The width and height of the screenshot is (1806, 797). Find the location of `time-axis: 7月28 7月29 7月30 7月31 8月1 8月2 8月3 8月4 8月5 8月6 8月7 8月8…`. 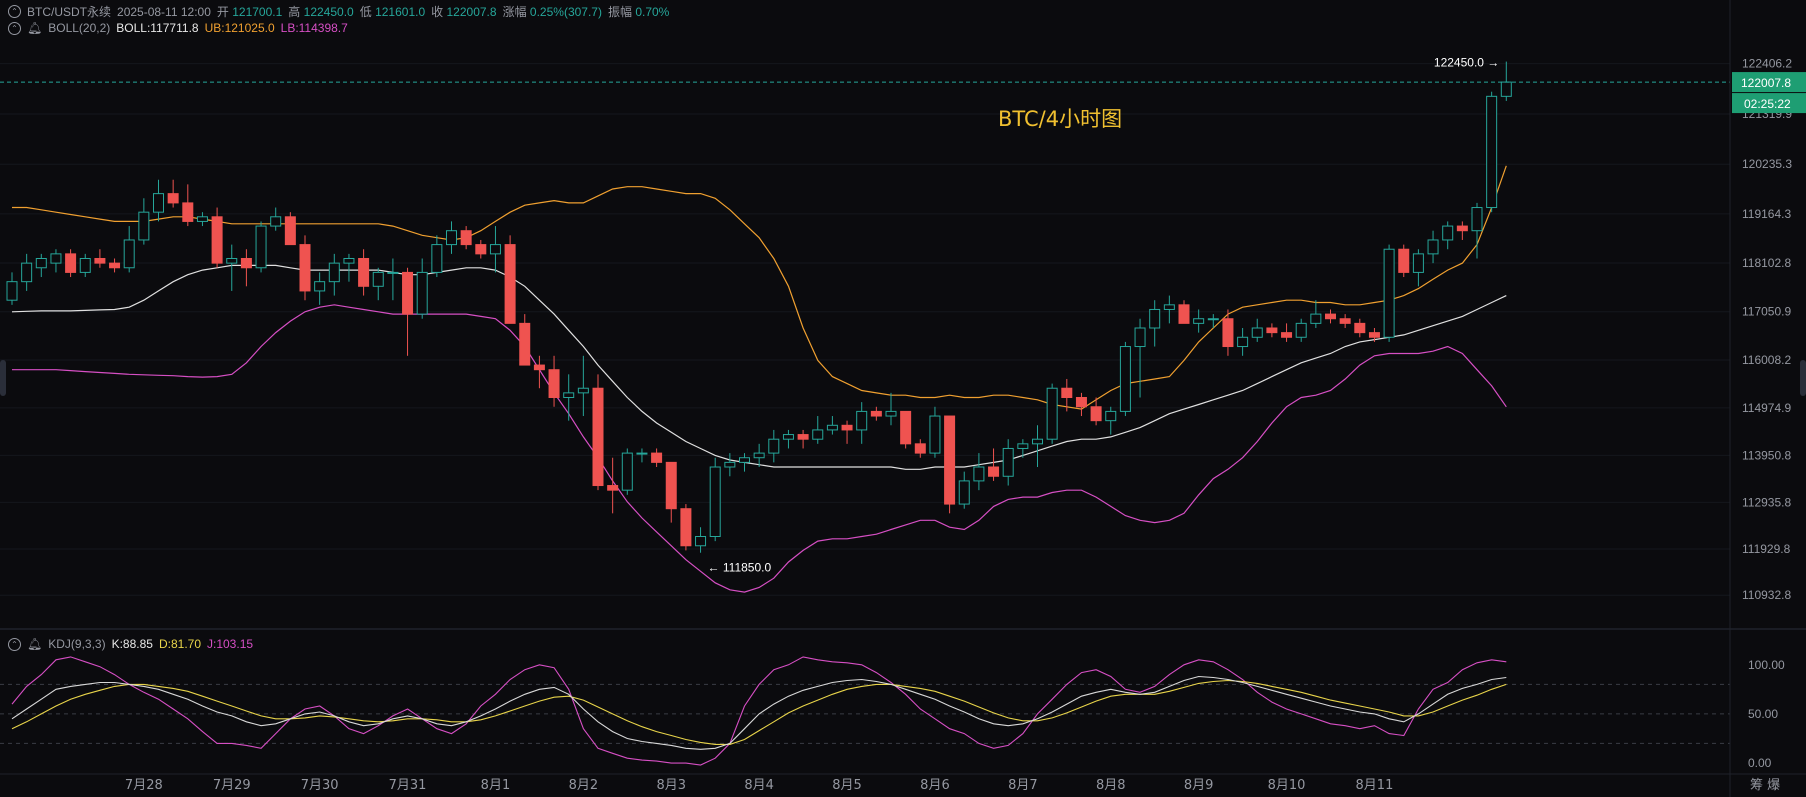

time-axis: 7月28 7月29 7月30 7月31 8月1 8月2 8月3 8月4 8月5 8月6 8月7 8月8… is located at coordinates (759, 785).